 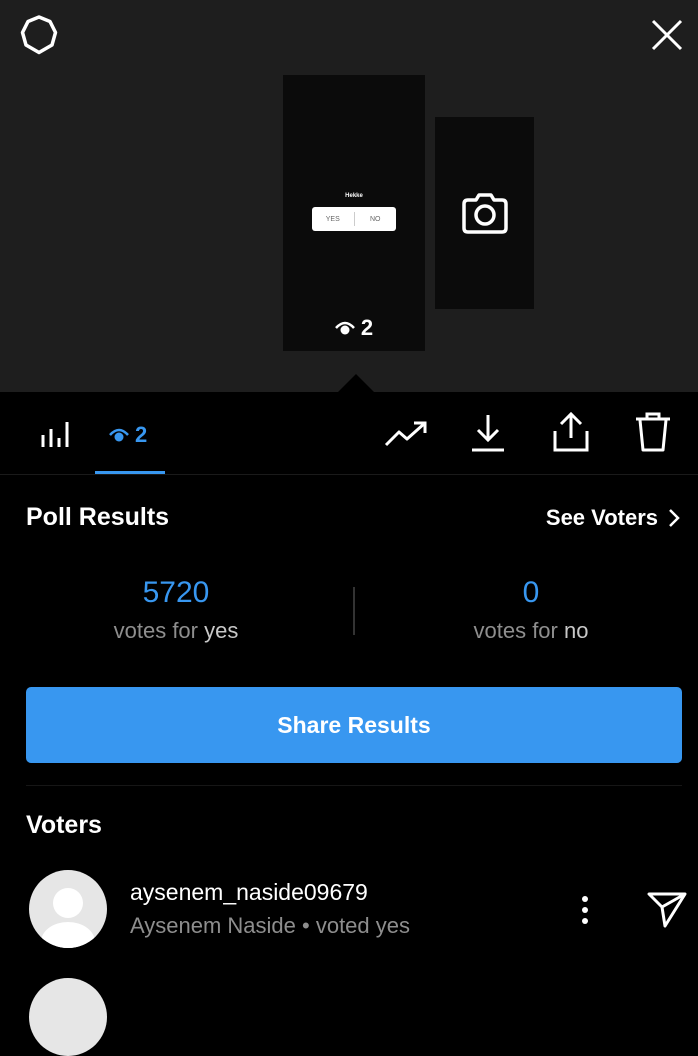 What do you see at coordinates (601, 517) in the screenshot?
I see `see-voters-label: See Voters` at bounding box center [601, 517].